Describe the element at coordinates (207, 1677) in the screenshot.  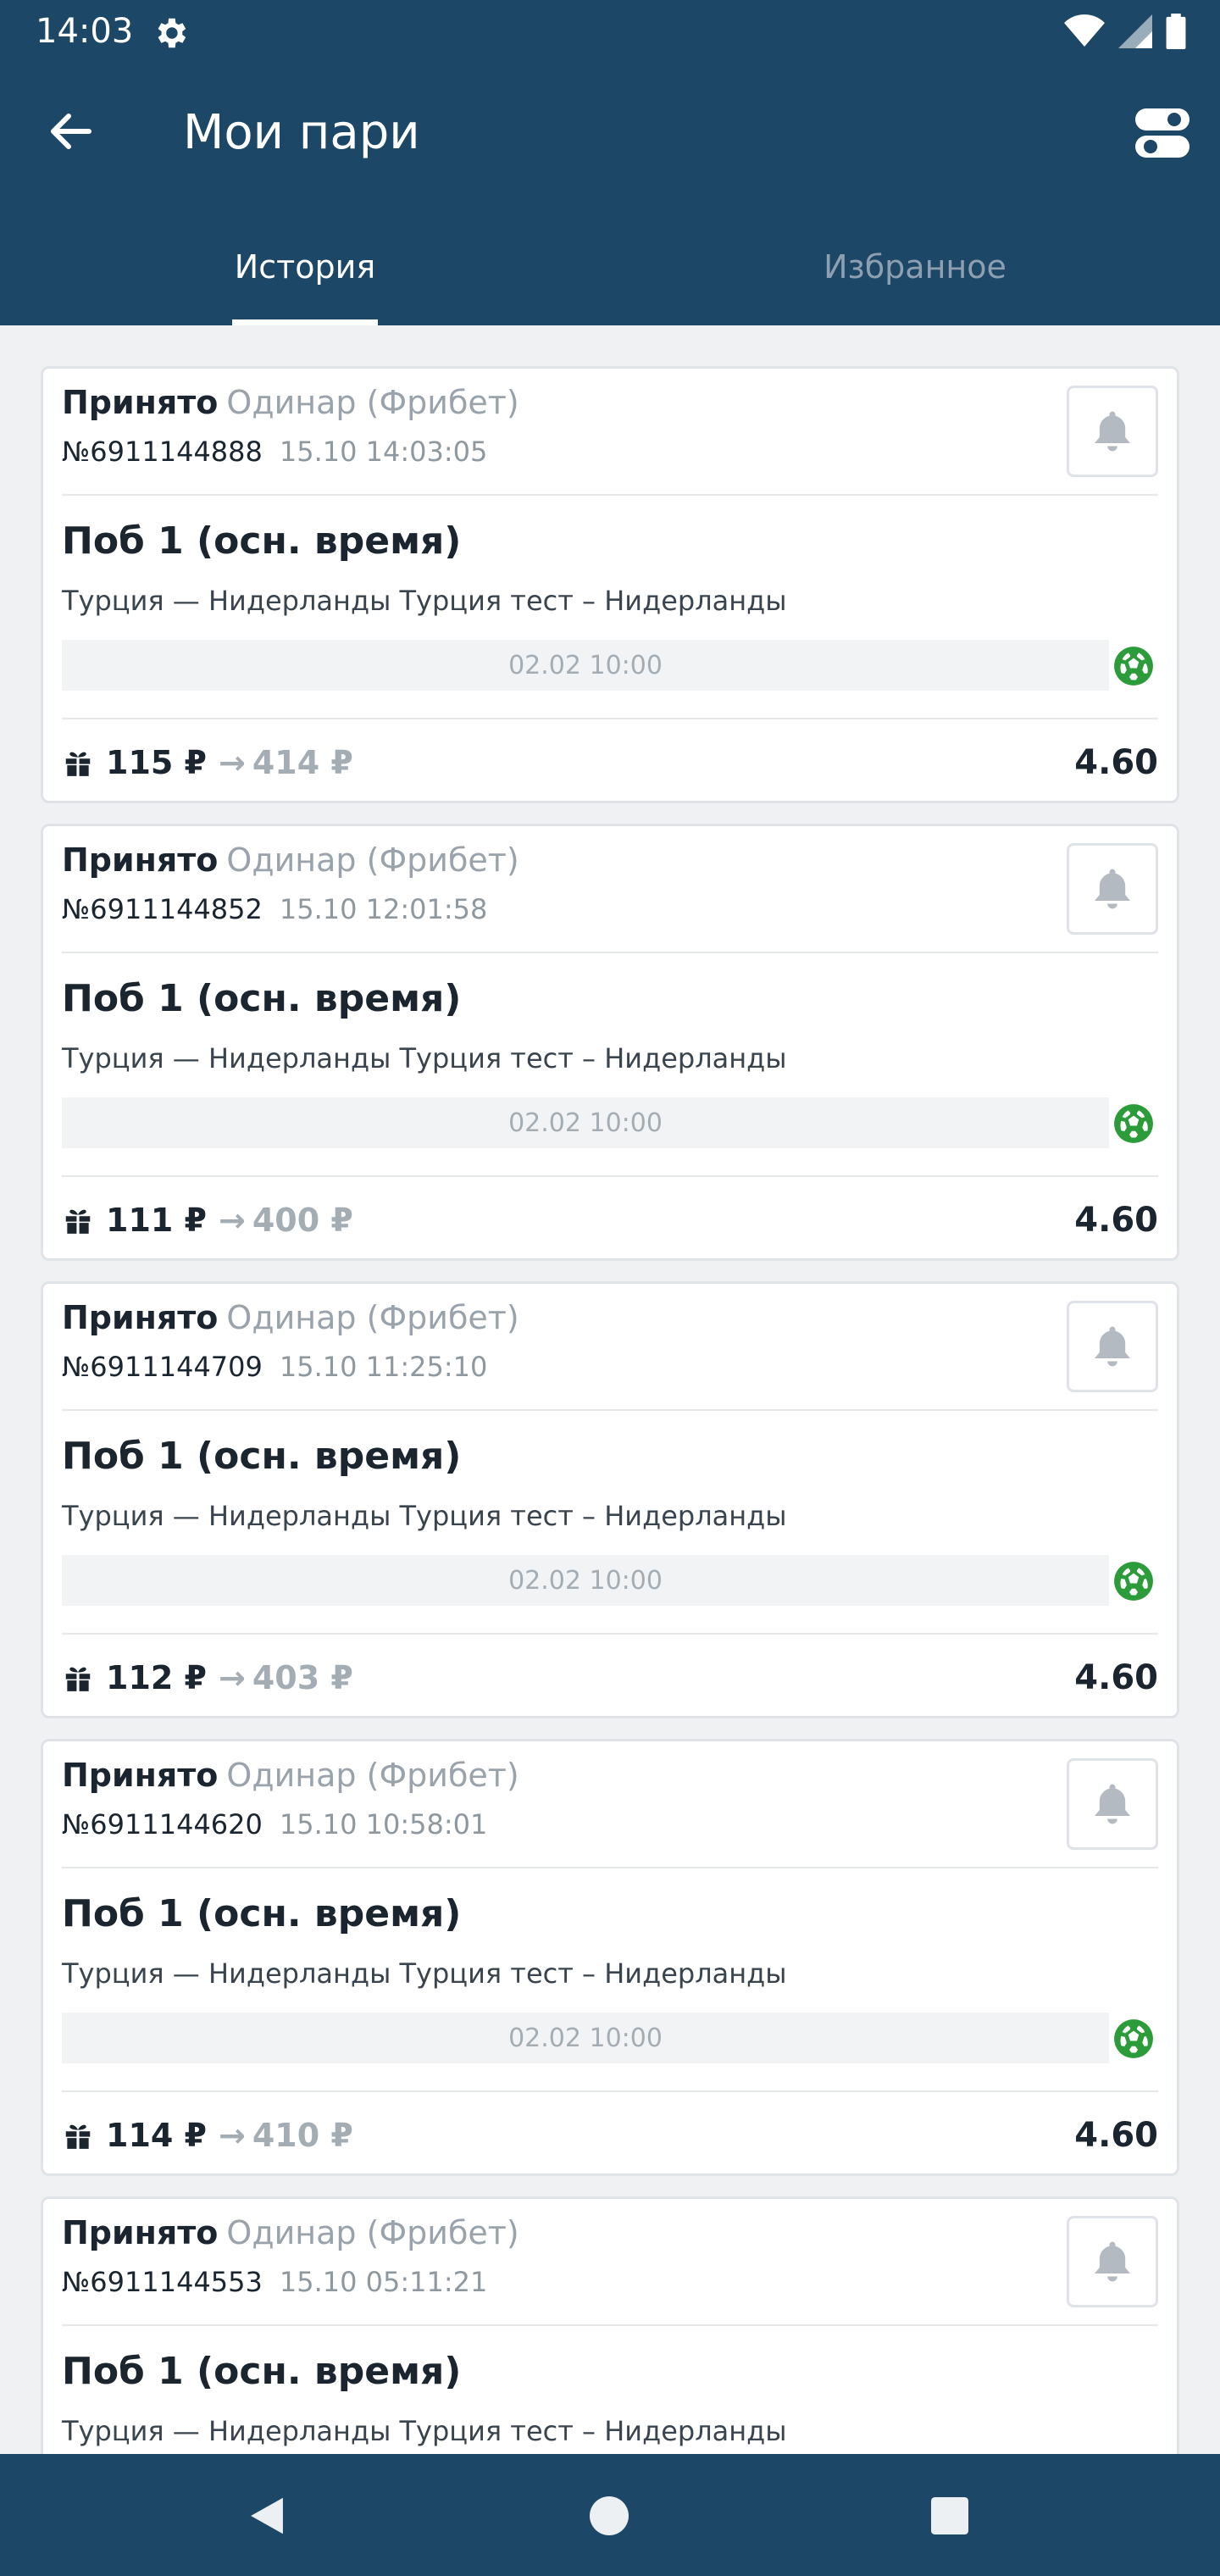
I see `stake-row: 112 ₽ → 403 ₽` at that location.